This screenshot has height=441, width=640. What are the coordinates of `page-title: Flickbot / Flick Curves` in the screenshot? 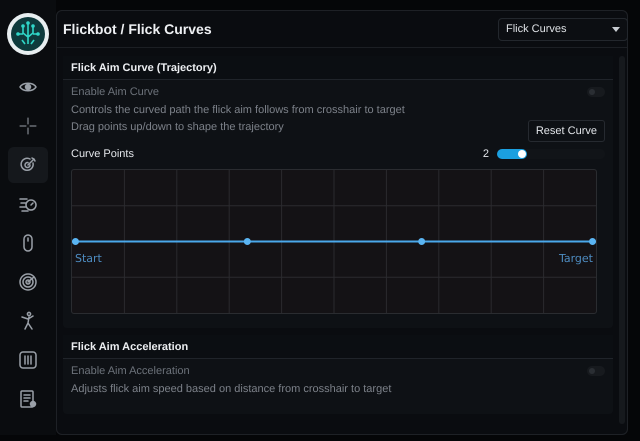 It's located at (137, 29).